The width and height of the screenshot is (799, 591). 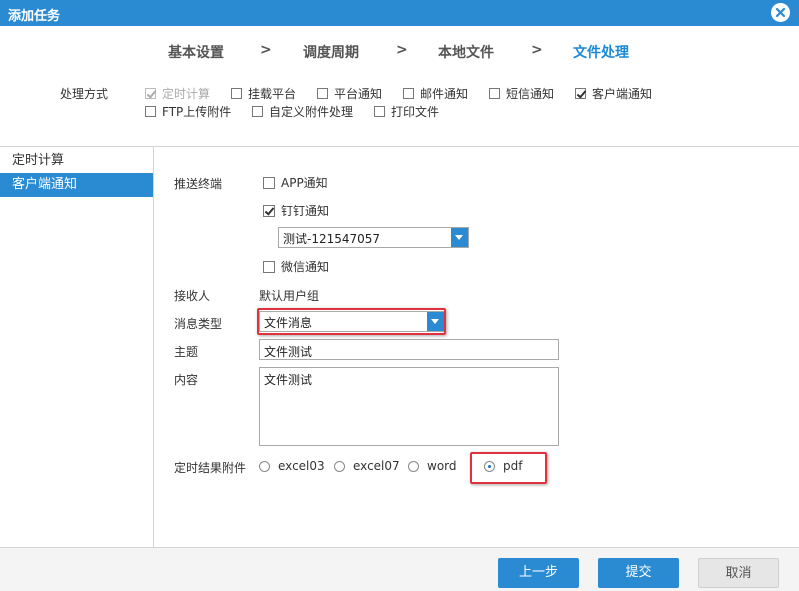 I want to click on method-scheduled-calc: 定时计算, so click(x=177, y=93).